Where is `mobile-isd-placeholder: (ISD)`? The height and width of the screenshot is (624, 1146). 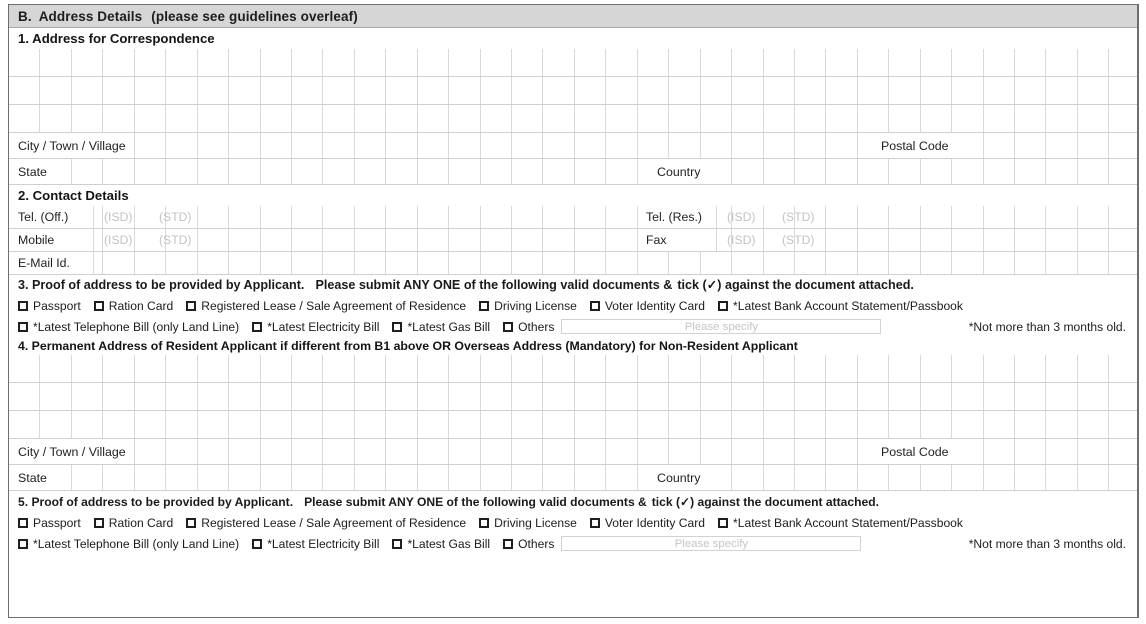 mobile-isd-placeholder: (ISD) is located at coordinates (118, 240).